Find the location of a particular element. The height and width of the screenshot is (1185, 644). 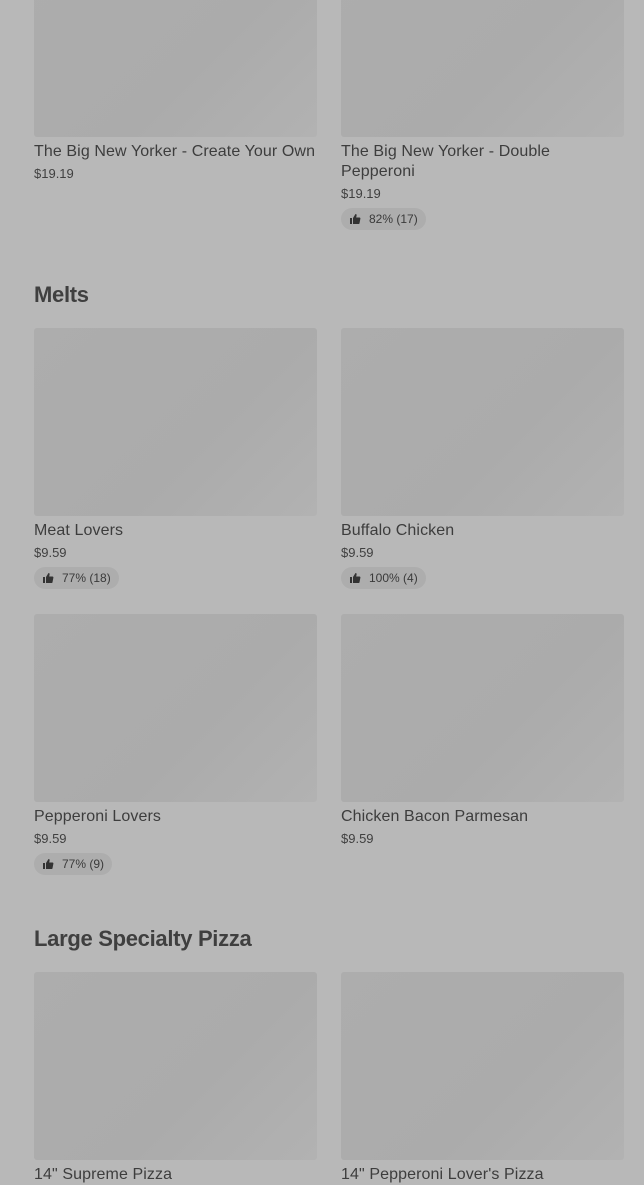

menu-item-name: 14" Pepperoni Lover's Pizza is located at coordinates (442, 1174).